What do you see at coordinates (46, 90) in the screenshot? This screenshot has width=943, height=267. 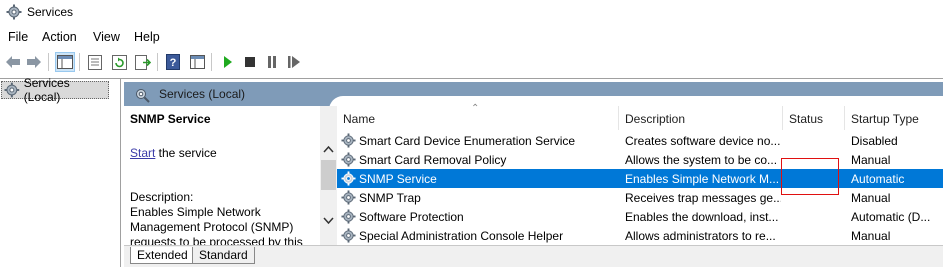 I see `tree-item-label: Services (Local)` at bounding box center [46, 90].